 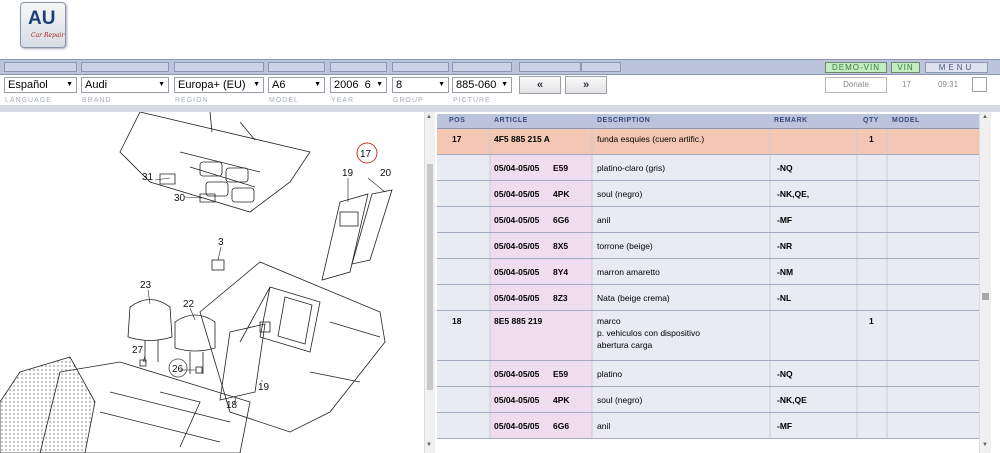 I want to click on cell-remark: -NK,QE,, so click(x=793, y=194).